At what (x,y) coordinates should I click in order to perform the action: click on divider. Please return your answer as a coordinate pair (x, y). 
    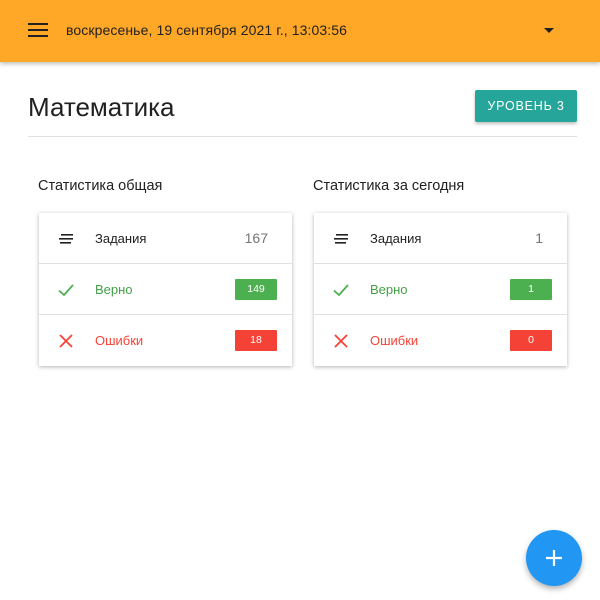
    Looking at the image, I should click on (302, 136).